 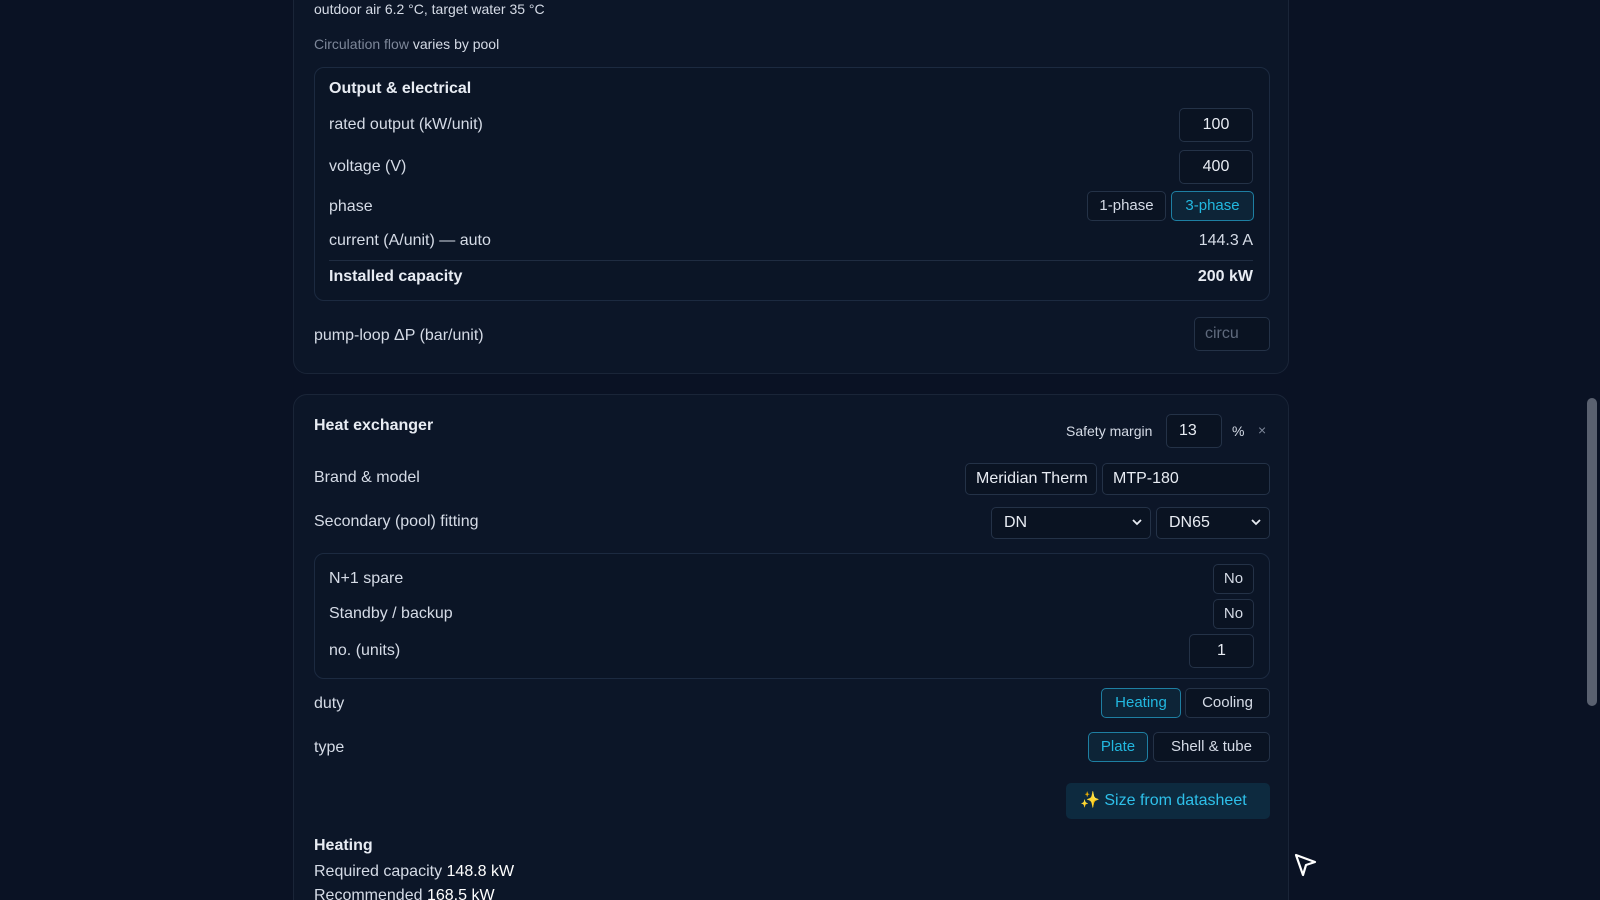 What do you see at coordinates (1189, 522) in the screenshot?
I see `fitting-size-value: DN65` at bounding box center [1189, 522].